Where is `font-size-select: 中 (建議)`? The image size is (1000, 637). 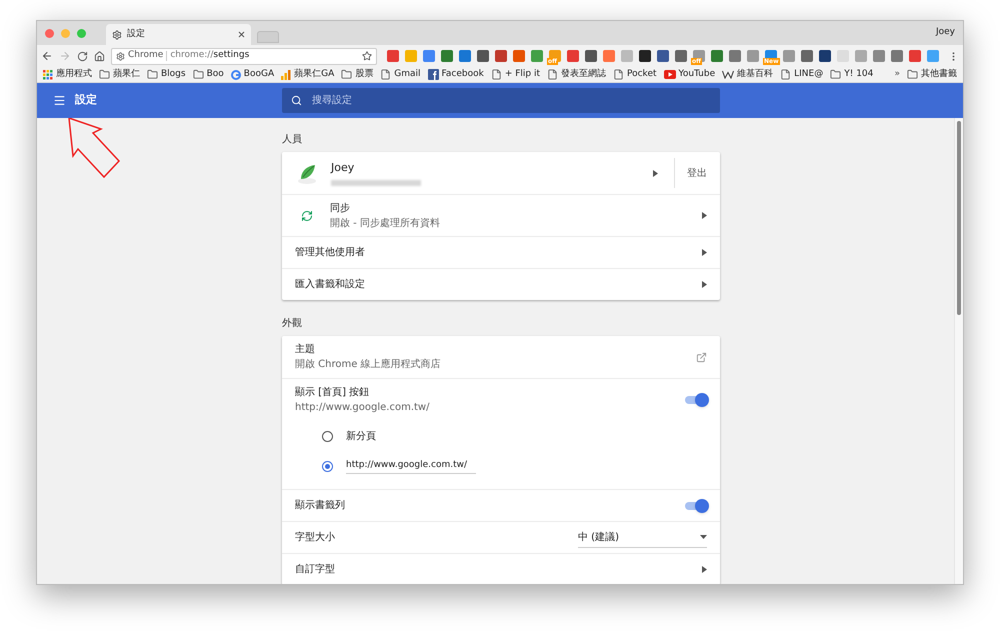
font-size-select: 中 (建議) is located at coordinates (642, 538).